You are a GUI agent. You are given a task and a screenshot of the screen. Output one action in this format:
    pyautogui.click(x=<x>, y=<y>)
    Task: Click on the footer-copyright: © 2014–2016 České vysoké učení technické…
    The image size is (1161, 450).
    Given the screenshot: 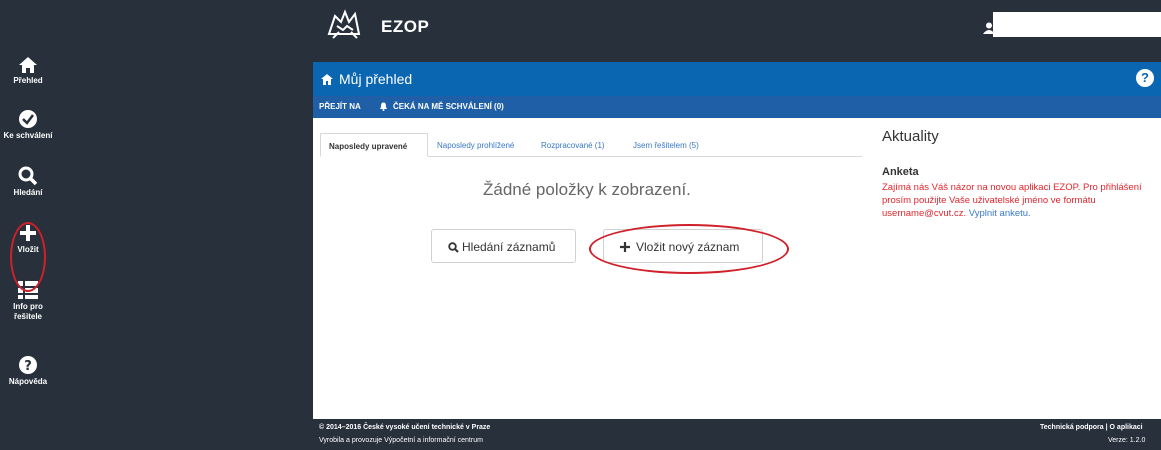 What is the action you would take?
    pyautogui.click(x=405, y=427)
    